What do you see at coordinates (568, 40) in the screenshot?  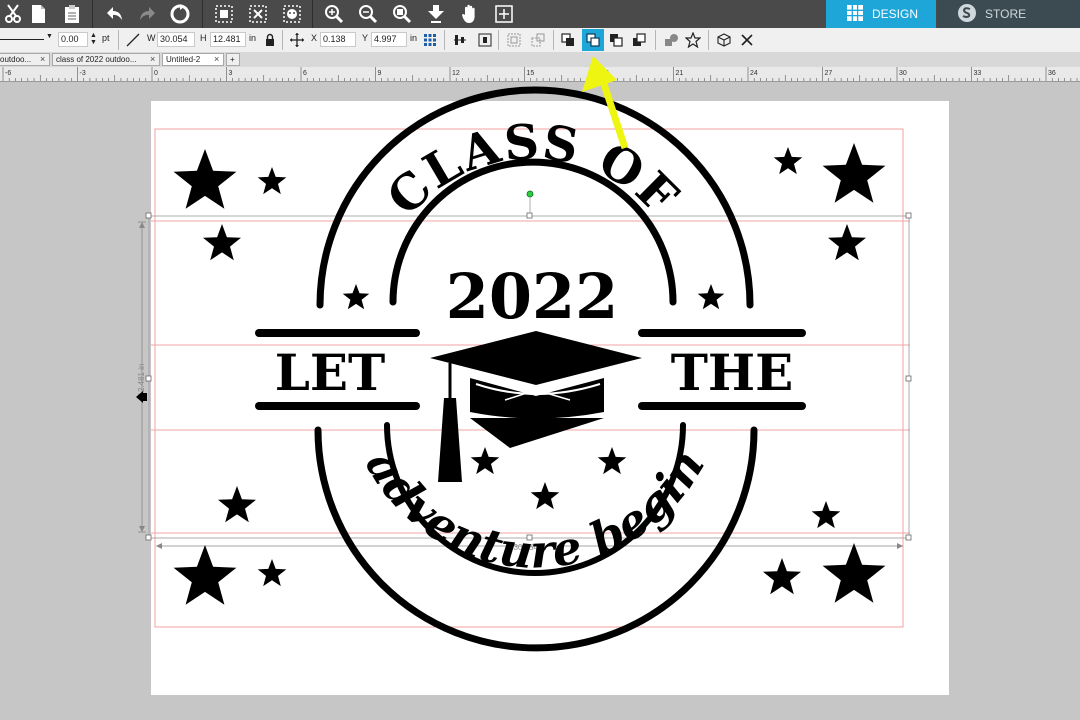 I see `bring-to-front-icon` at bounding box center [568, 40].